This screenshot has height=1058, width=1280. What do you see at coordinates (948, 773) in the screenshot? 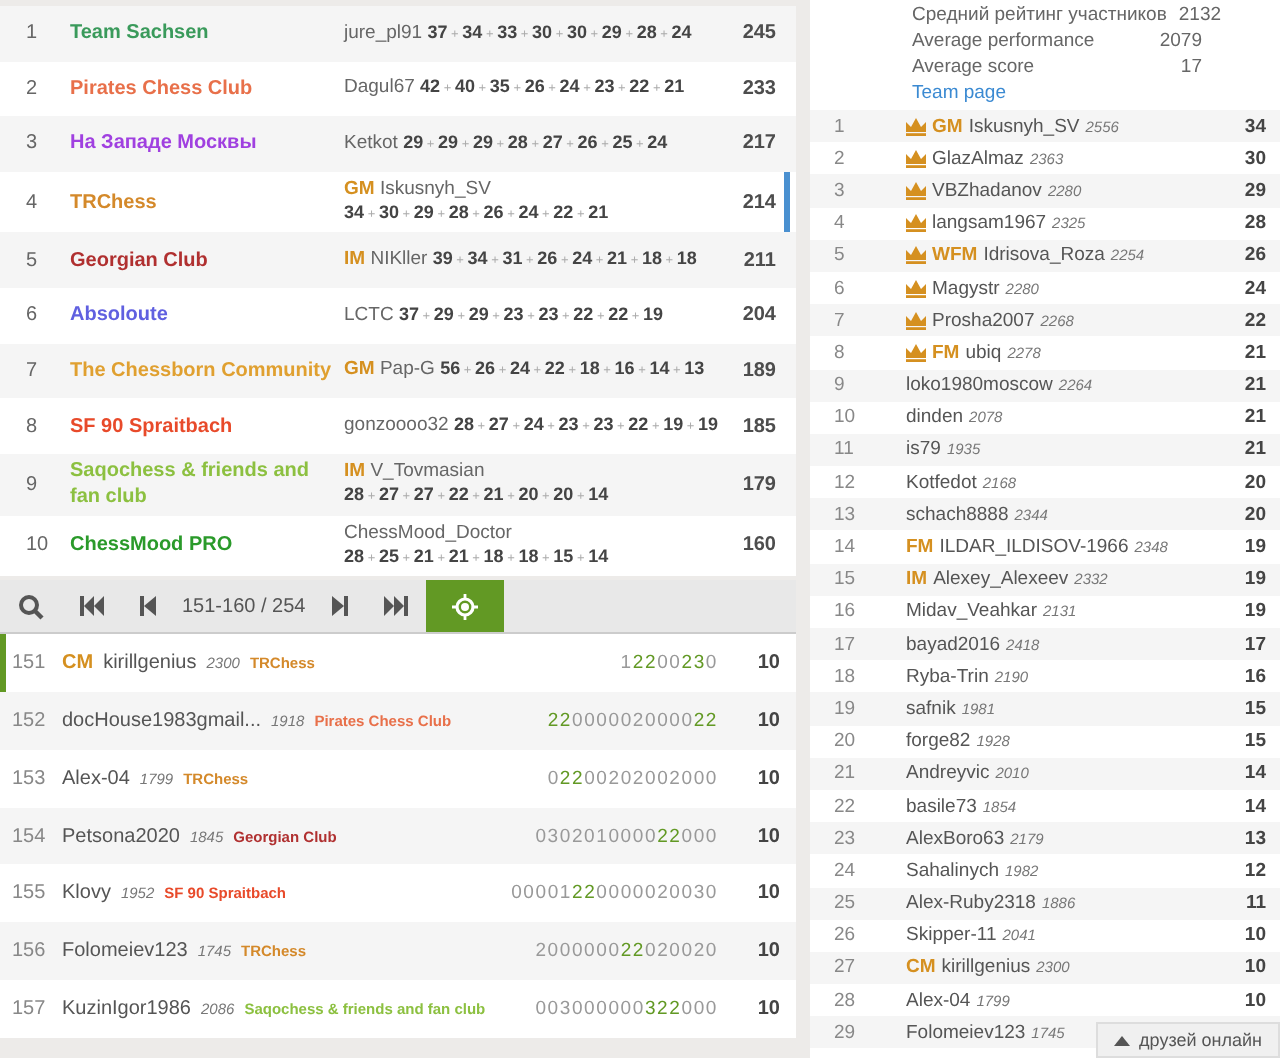
I see `member-name: Andreyvic` at bounding box center [948, 773].